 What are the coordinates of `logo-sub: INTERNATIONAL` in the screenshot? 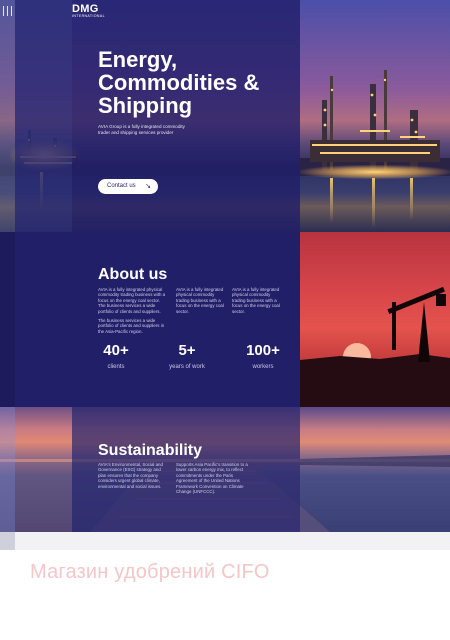 It's located at (88, 16).